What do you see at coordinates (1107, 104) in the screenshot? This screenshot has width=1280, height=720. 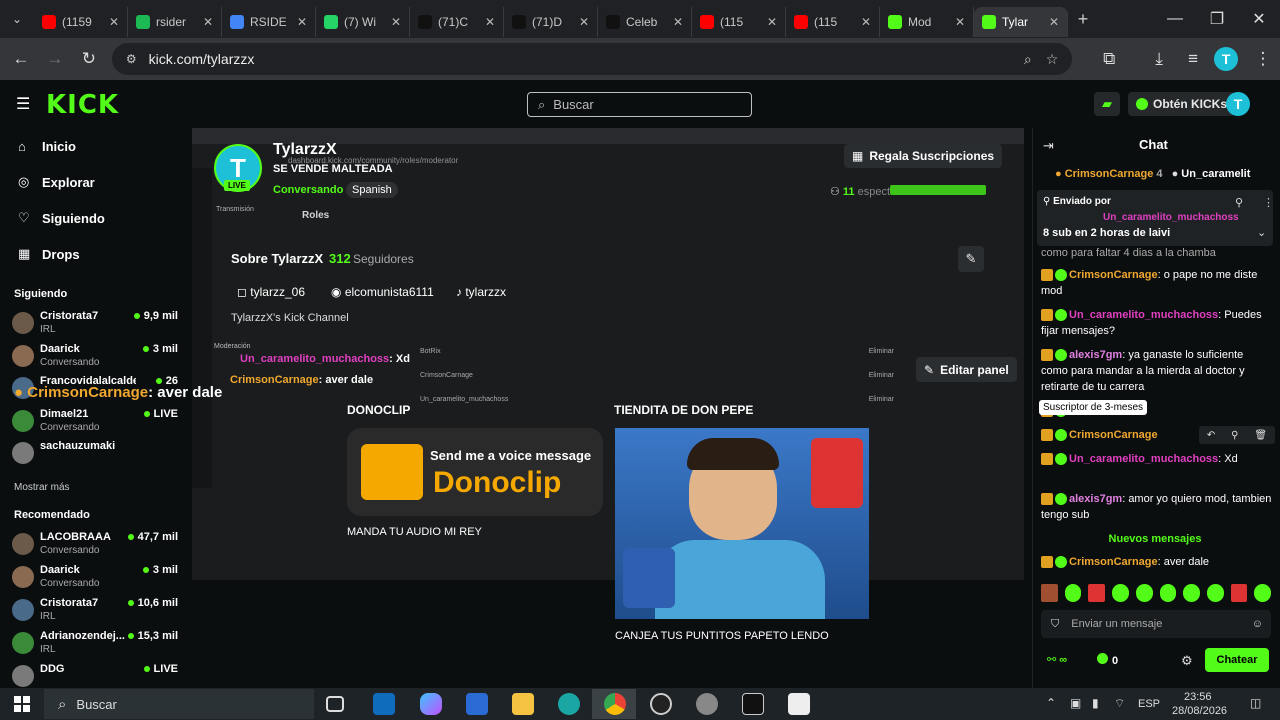 I see `gift-box-icon: ▰` at bounding box center [1107, 104].